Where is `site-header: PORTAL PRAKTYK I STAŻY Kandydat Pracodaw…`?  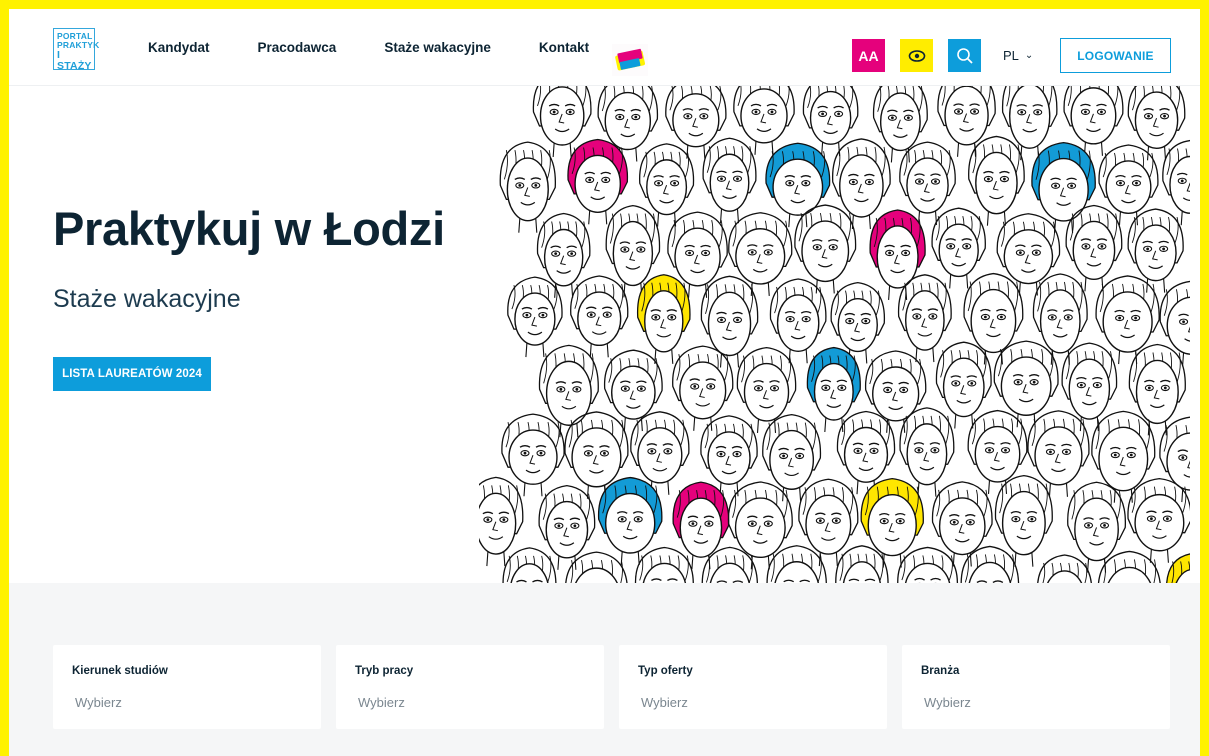 site-header: PORTAL PRAKTYK I STAŻY Kandydat Pracodaw… is located at coordinates (604, 47).